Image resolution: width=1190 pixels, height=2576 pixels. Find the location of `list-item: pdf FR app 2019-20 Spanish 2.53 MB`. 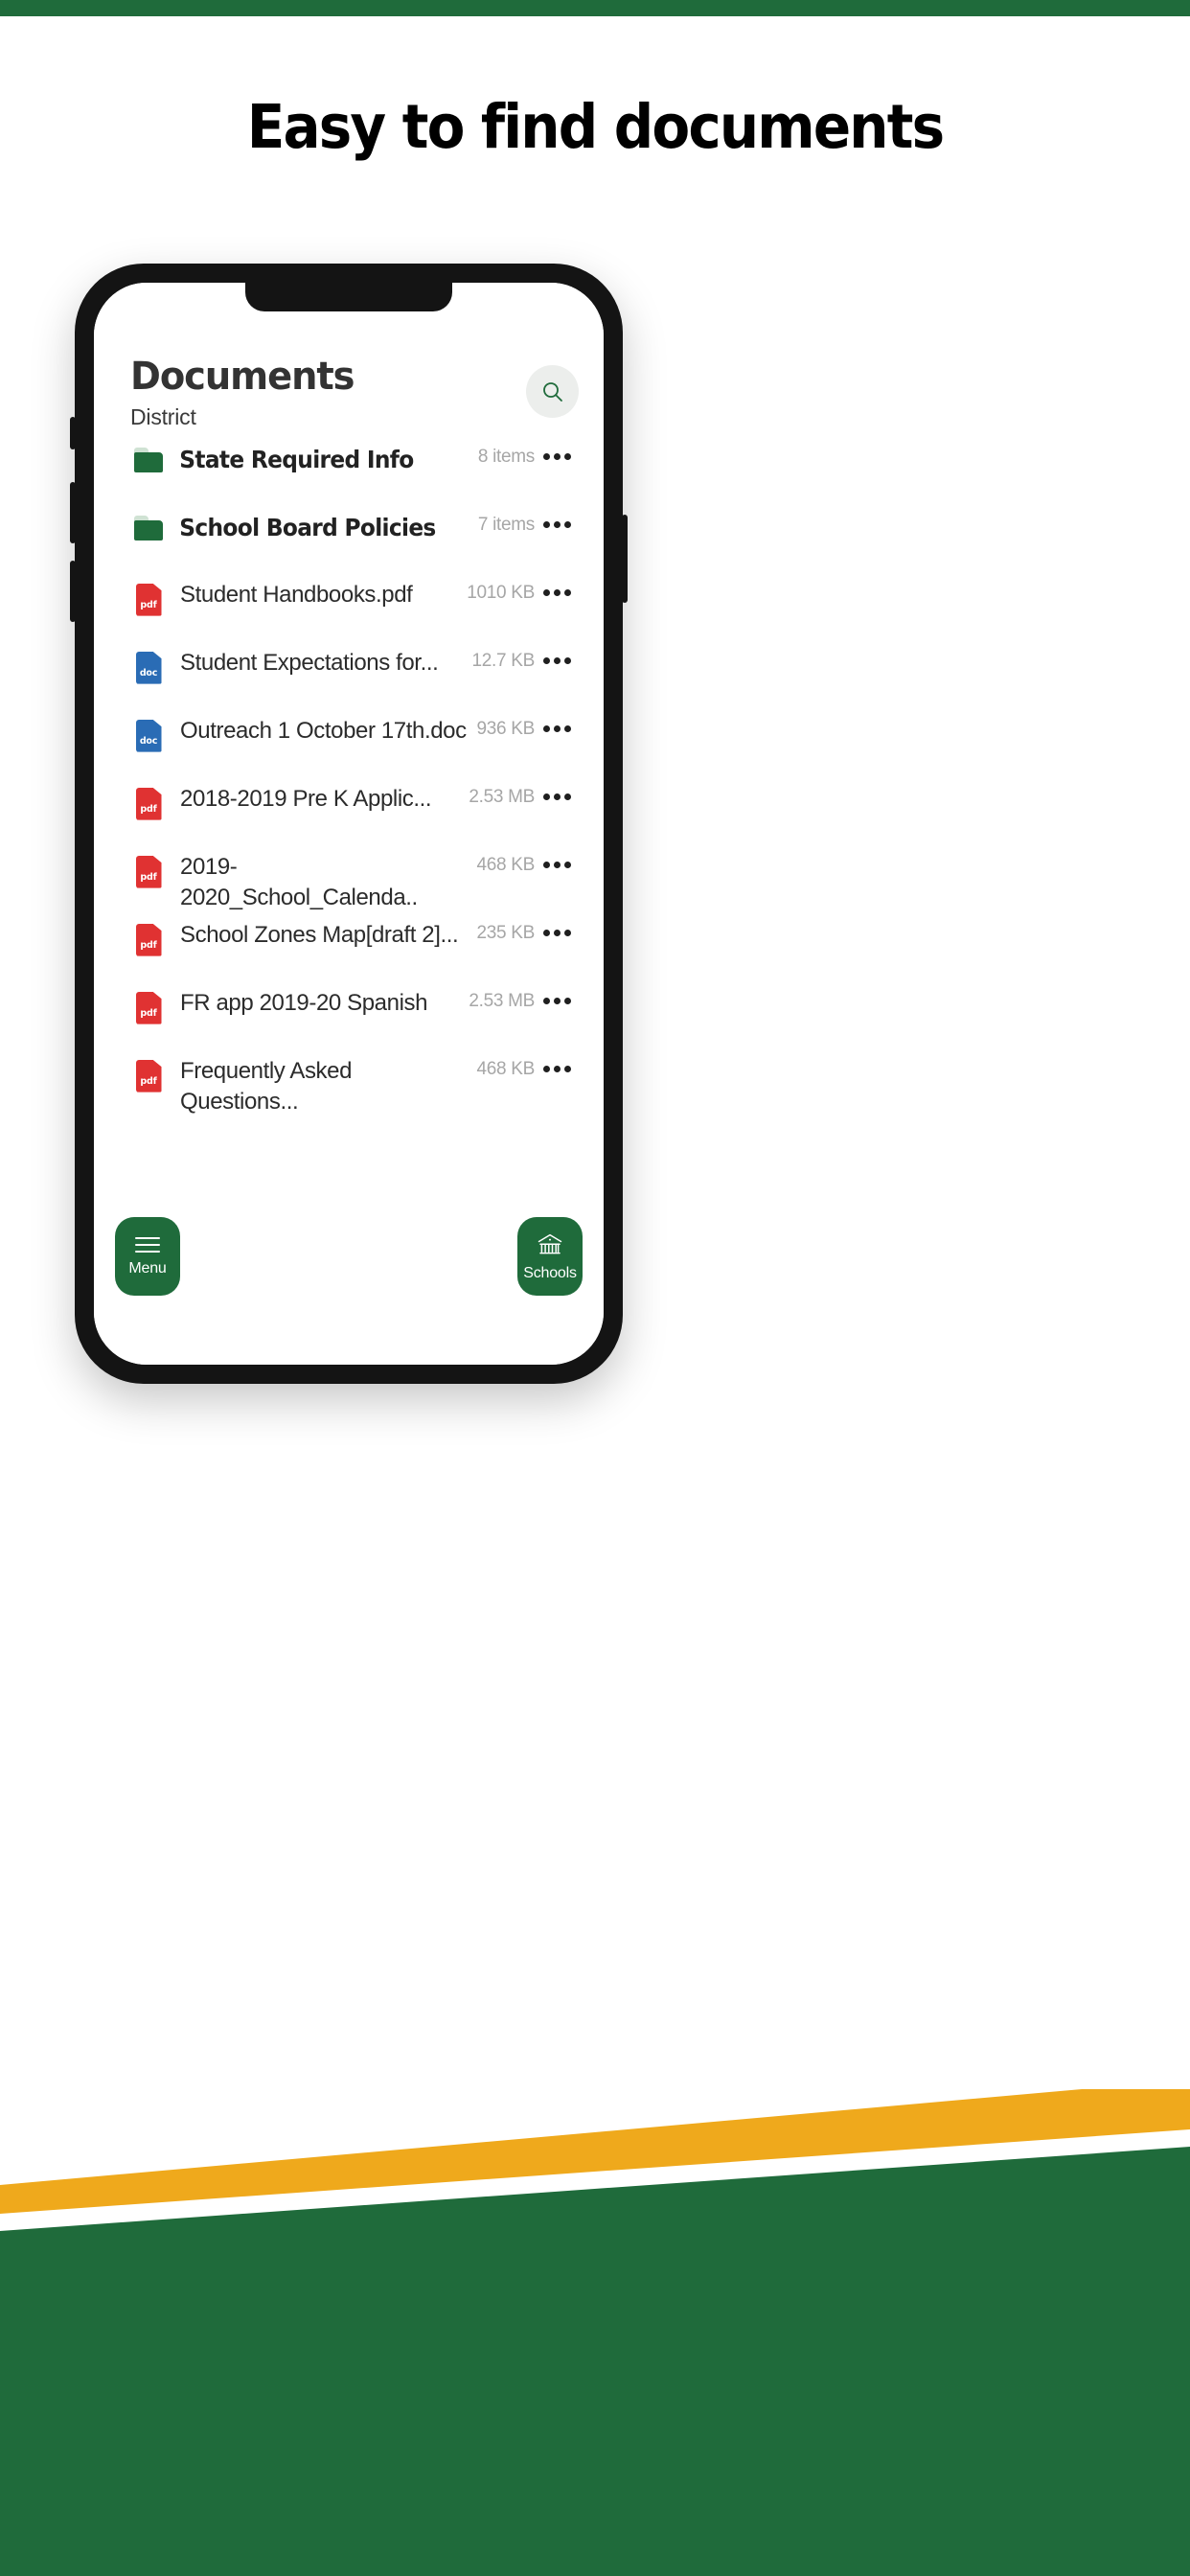

list-item: pdf FR app 2019-20 Spanish 2.53 MB is located at coordinates (349, 1022).